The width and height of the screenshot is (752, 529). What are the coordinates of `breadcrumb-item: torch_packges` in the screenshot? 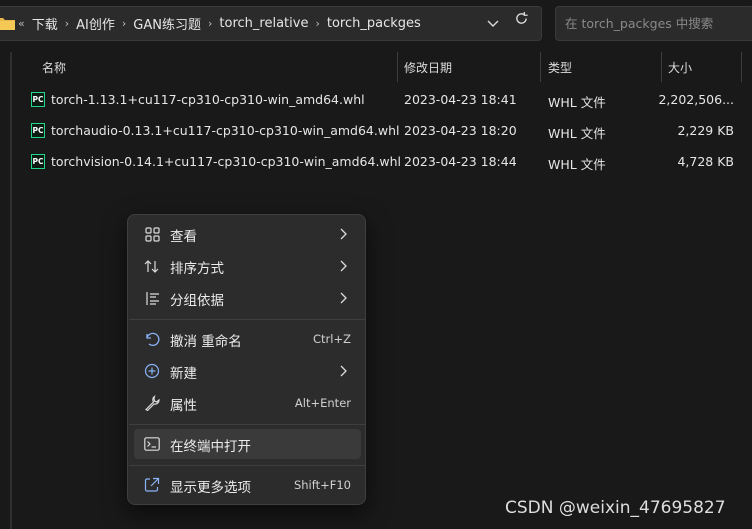 It's located at (374, 23).